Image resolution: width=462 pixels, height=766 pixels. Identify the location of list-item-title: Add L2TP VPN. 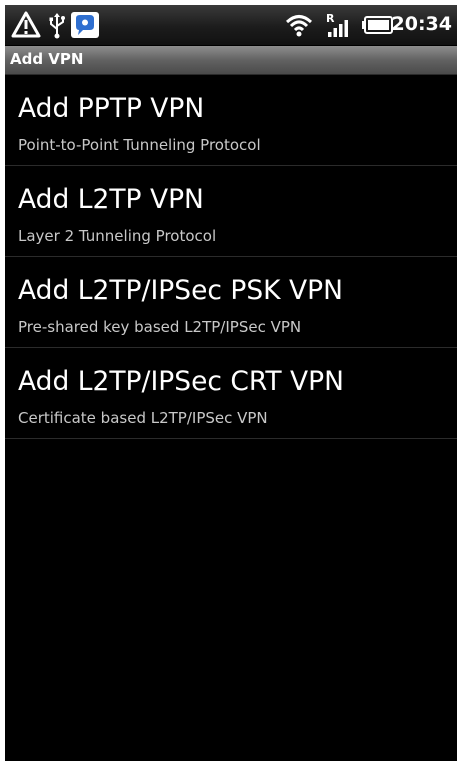
(111, 199).